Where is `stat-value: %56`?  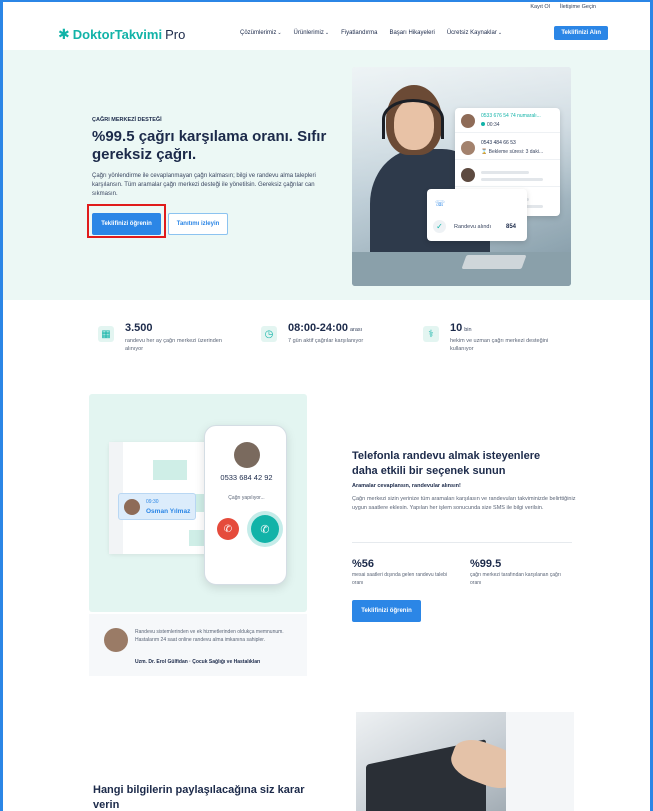
stat-value: %56 is located at coordinates (363, 564).